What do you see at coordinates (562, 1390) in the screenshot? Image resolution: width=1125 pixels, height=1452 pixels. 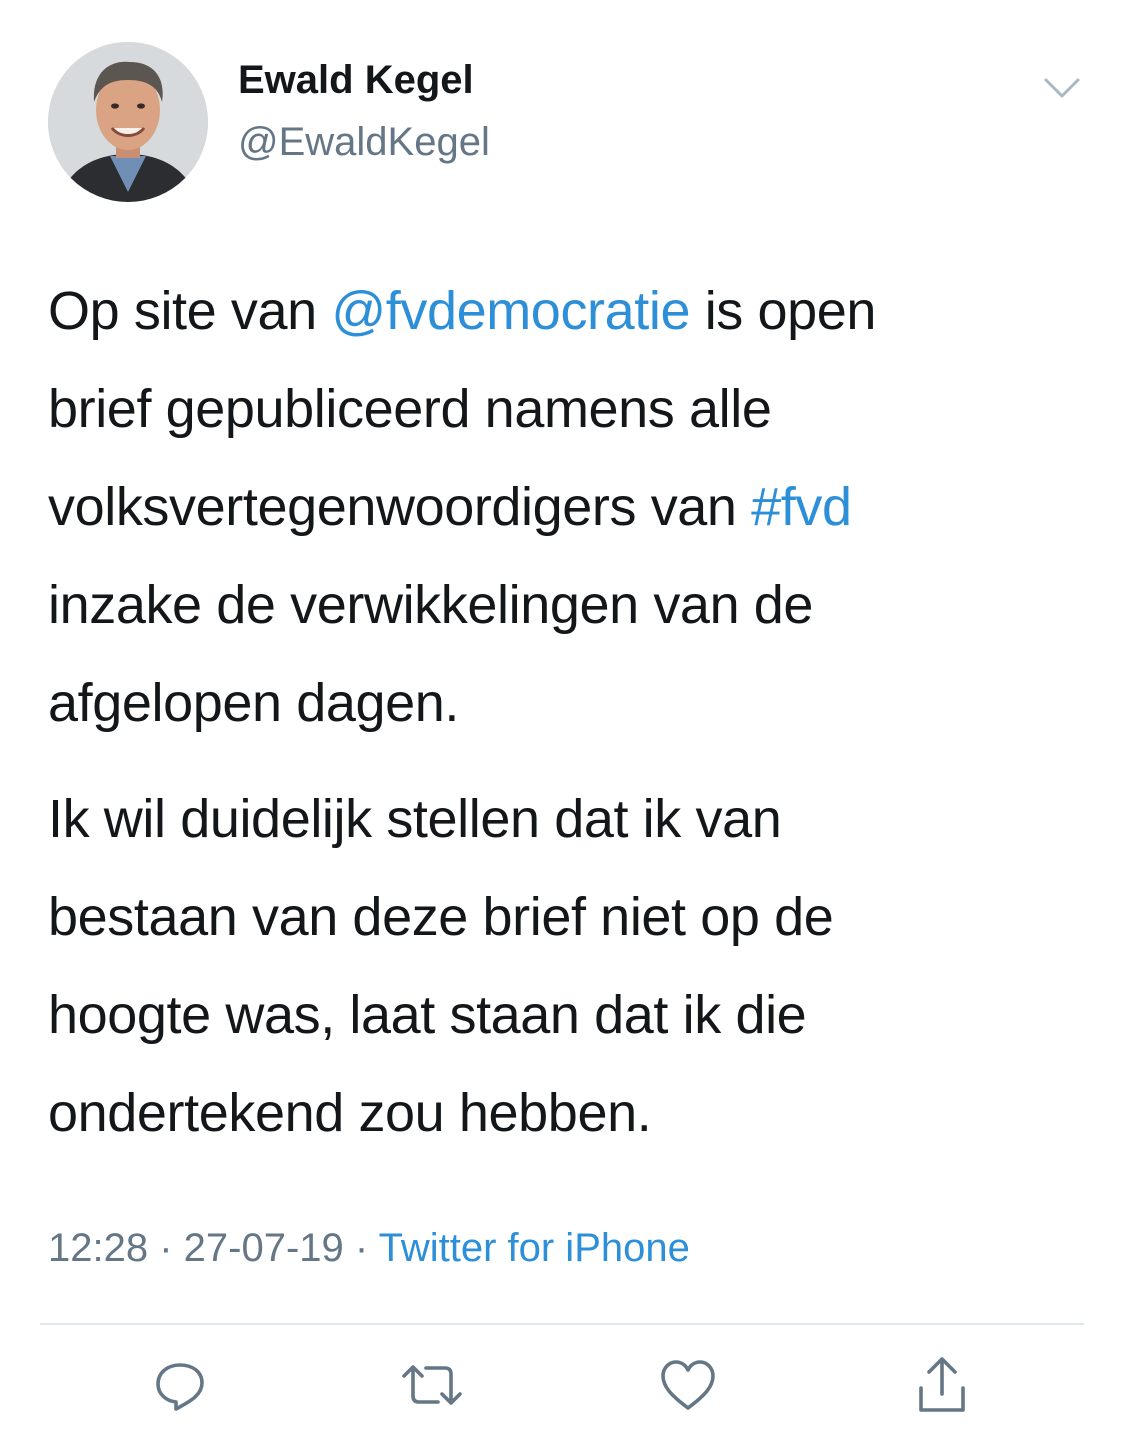 I see `action-bar` at bounding box center [562, 1390].